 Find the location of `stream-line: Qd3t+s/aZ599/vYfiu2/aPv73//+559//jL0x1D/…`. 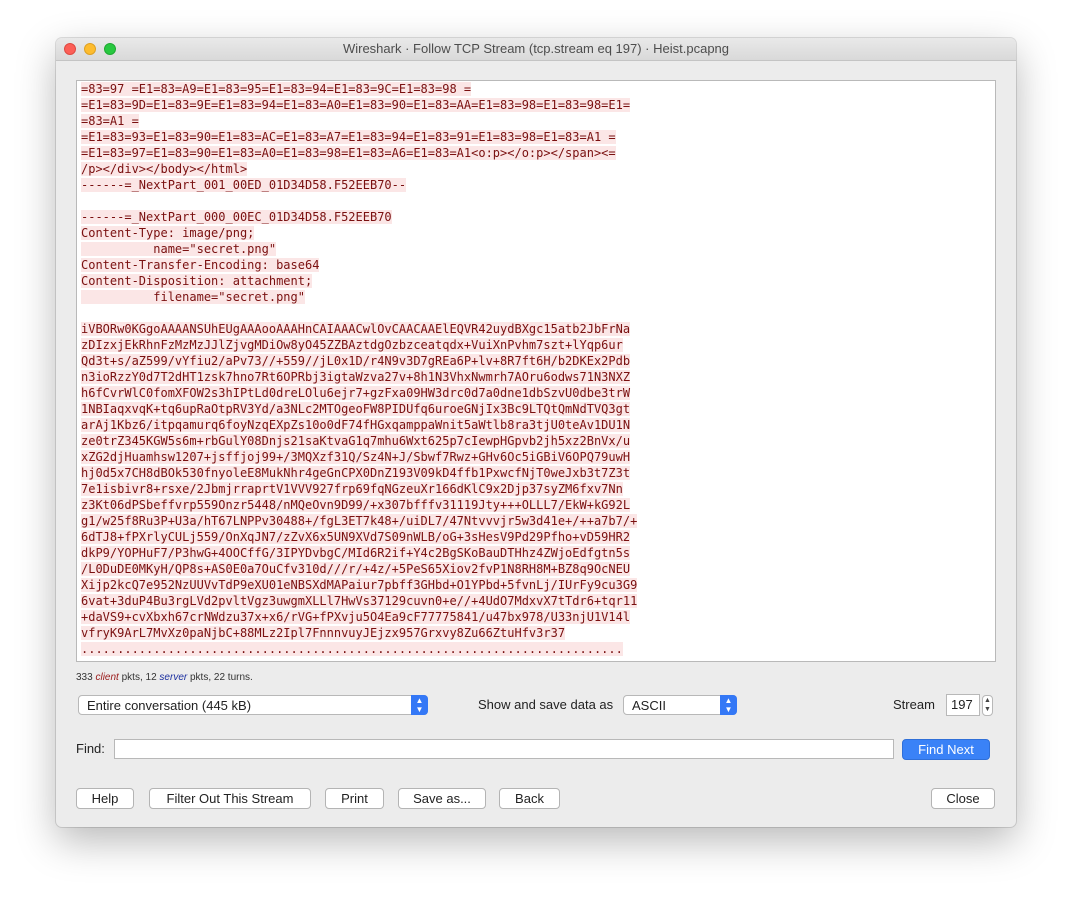

stream-line: Qd3t+s/aZ599/vYfiu2/aPv73//+559//jL0x1D/… is located at coordinates (536, 361).